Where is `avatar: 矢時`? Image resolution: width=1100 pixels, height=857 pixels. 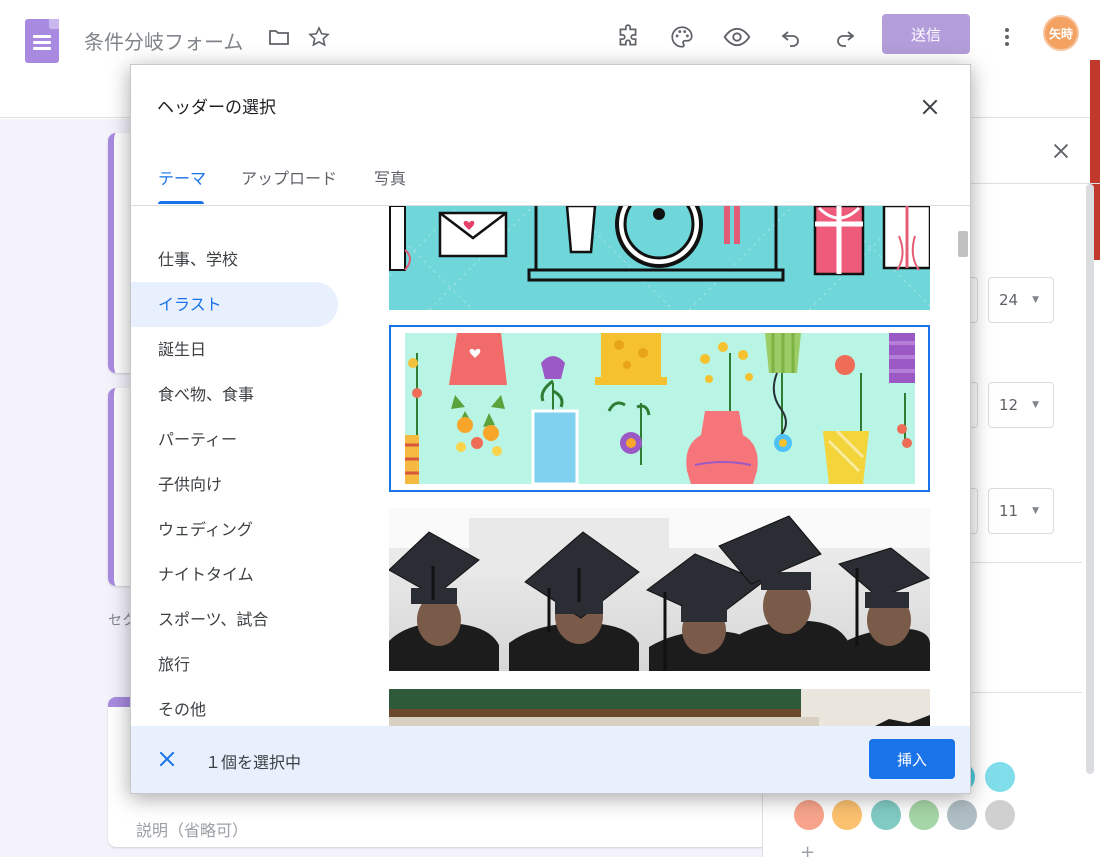 avatar: 矢時 is located at coordinates (1061, 33).